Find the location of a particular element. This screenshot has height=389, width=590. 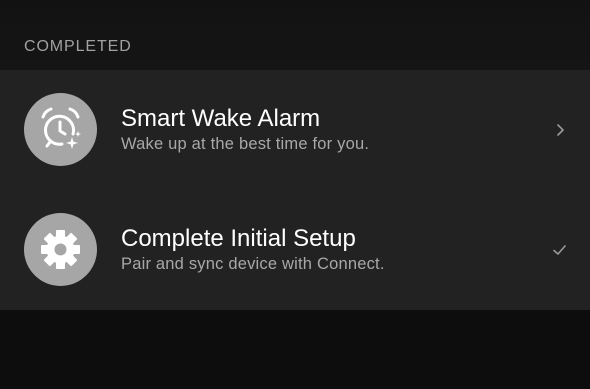

checkmark-icon is located at coordinates (560, 250).